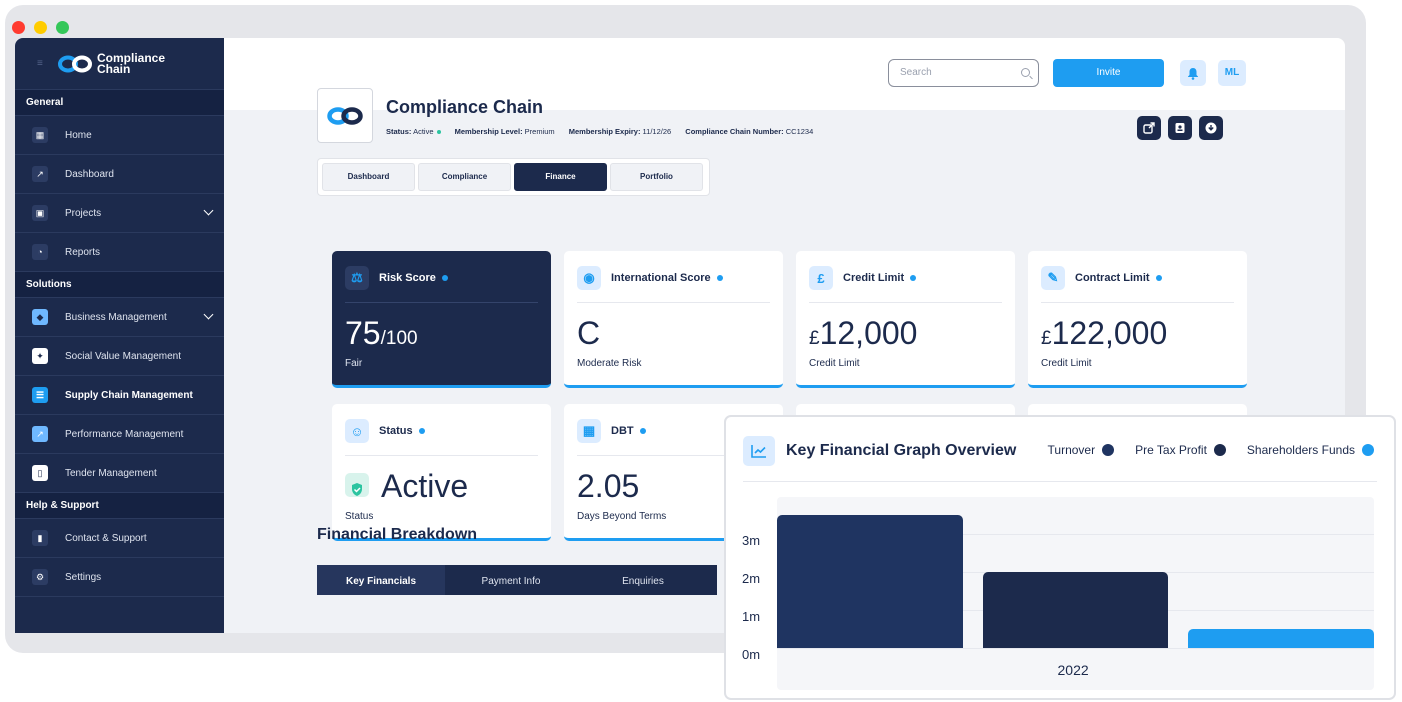  What do you see at coordinates (1053, 278) in the screenshot?
I see `contract-icon: ✎` at bounding box center [1053, 278].